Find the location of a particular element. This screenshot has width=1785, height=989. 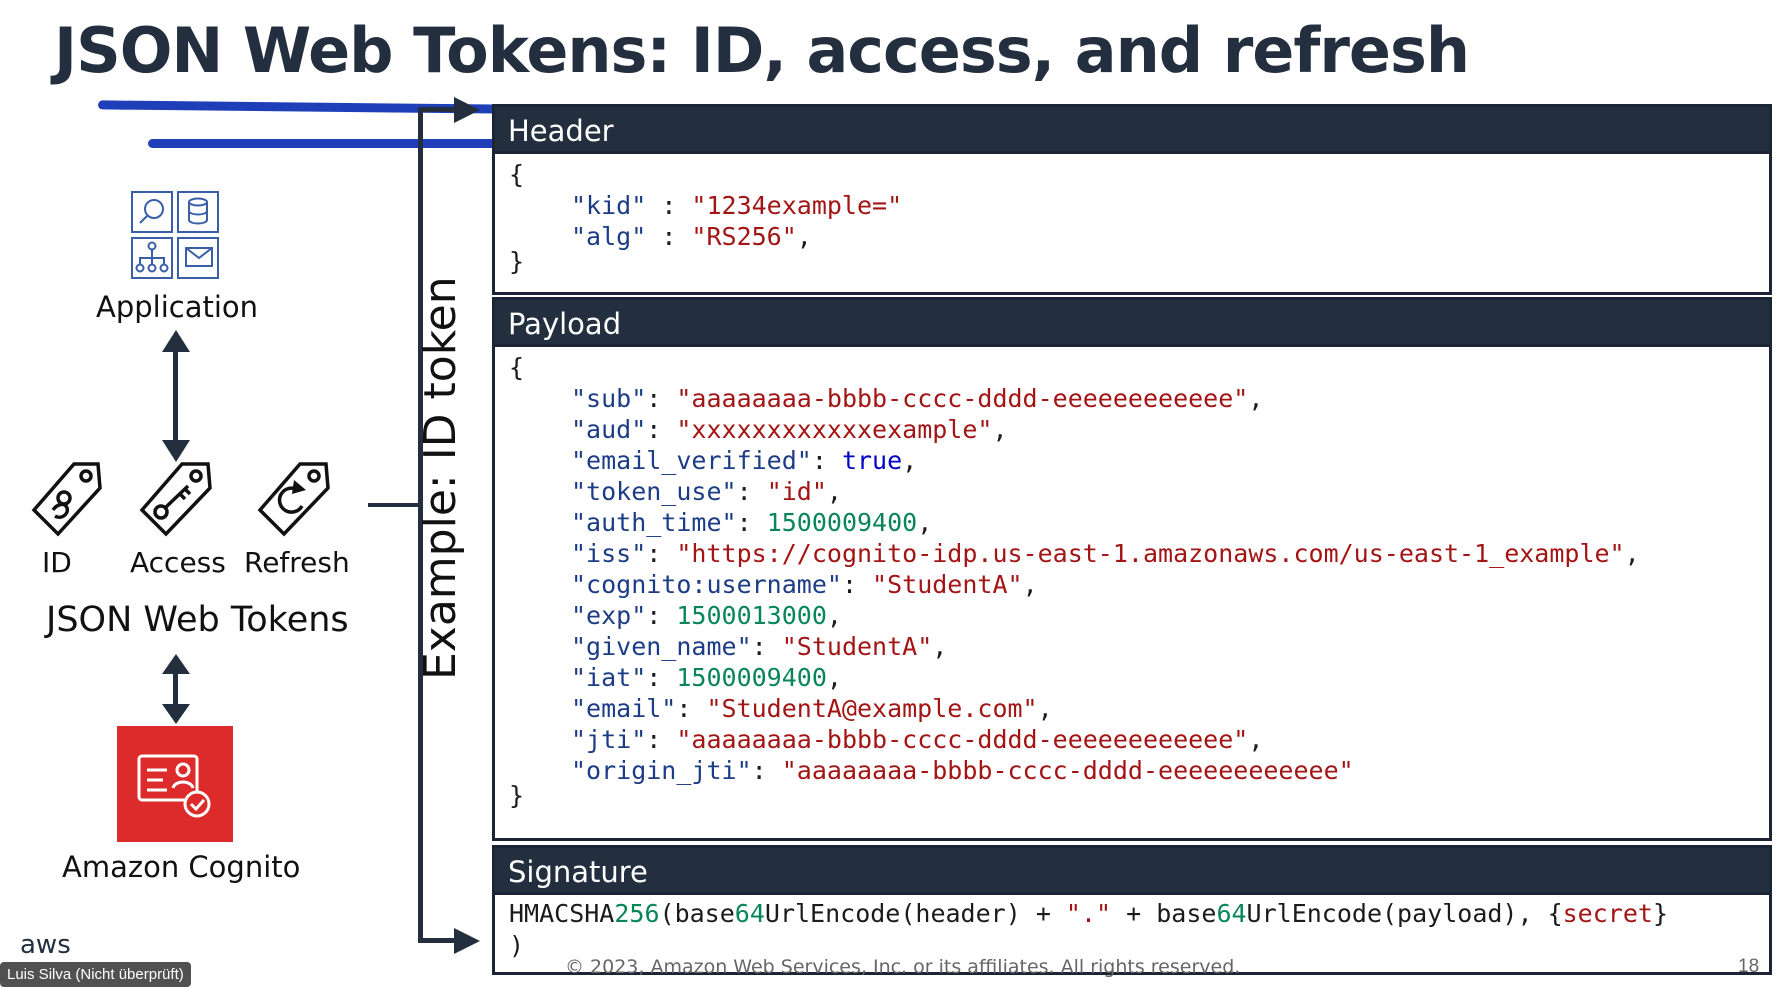

application-label: Application is located at coordinates (177, 307).